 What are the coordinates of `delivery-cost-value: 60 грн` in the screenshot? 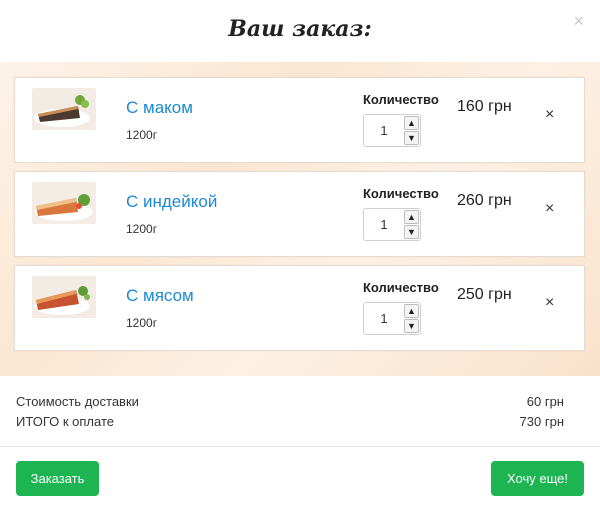 It's located at (545, 401).